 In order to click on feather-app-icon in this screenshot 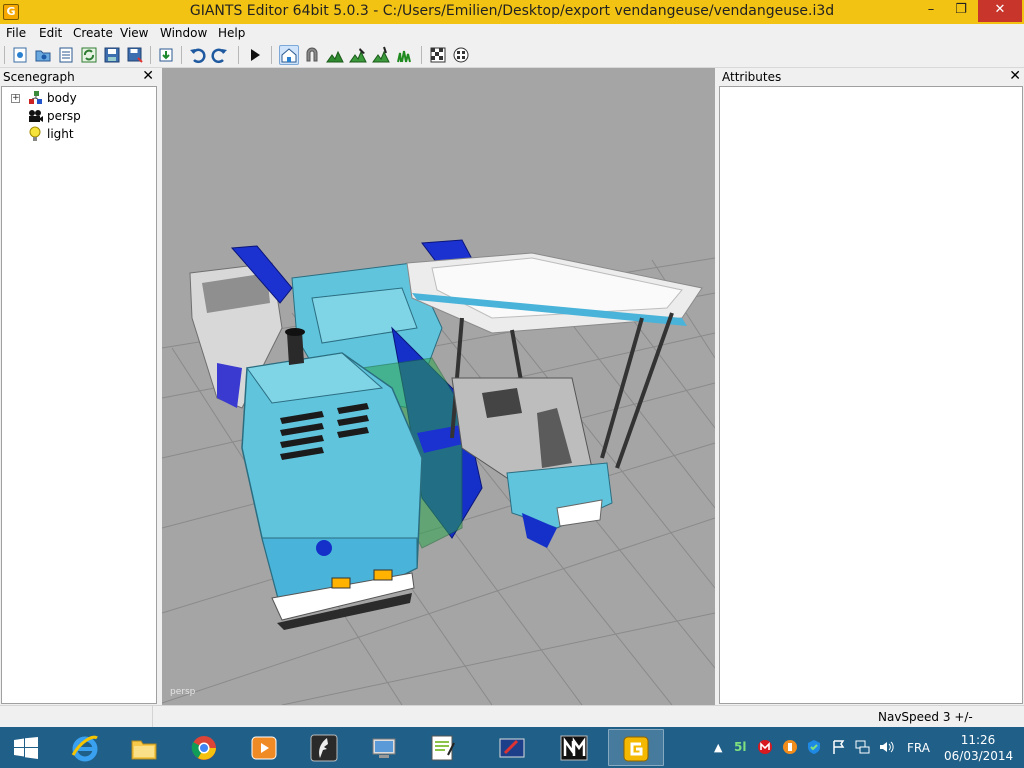, I will do `click(325, 747)`.